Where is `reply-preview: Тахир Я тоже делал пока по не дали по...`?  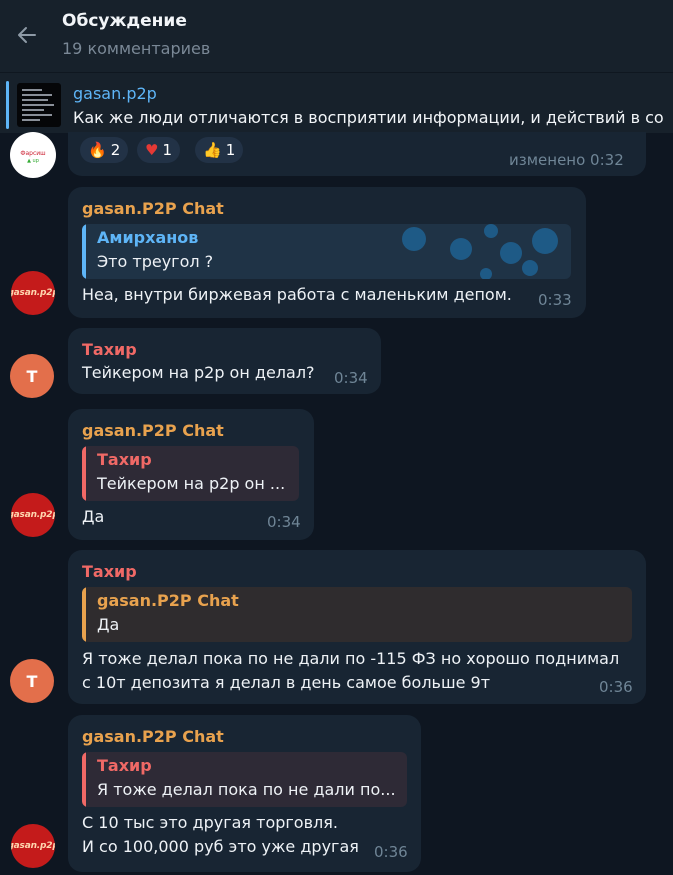 reply-preview: Тахир Я тоже делал пока по не дали по... is located at coordinates (244, 779).